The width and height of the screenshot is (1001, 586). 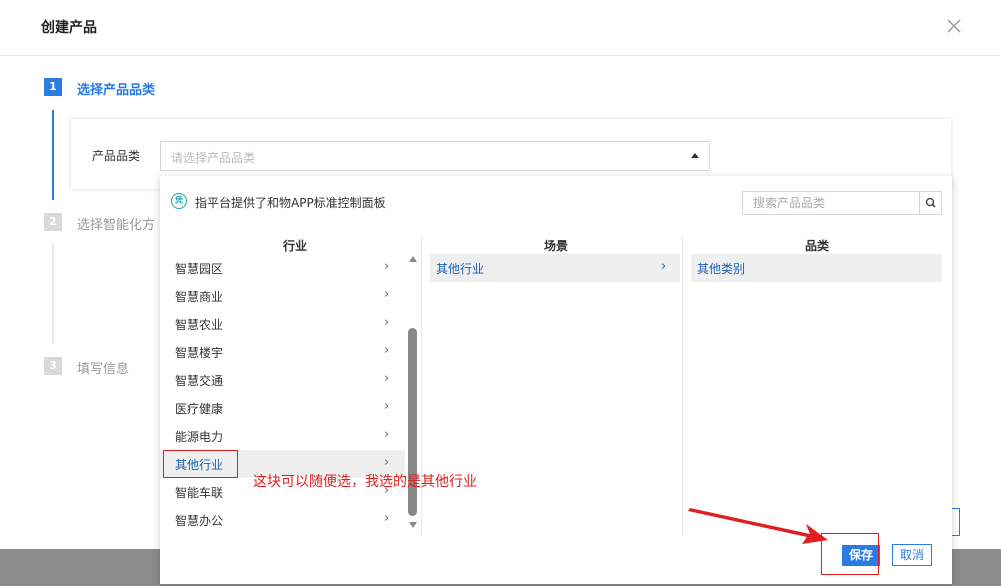 What do you see at coordinates (116, 156) in the screenshot?
I see `category-field-label: 产品品类` at bounding box center [116, 156].